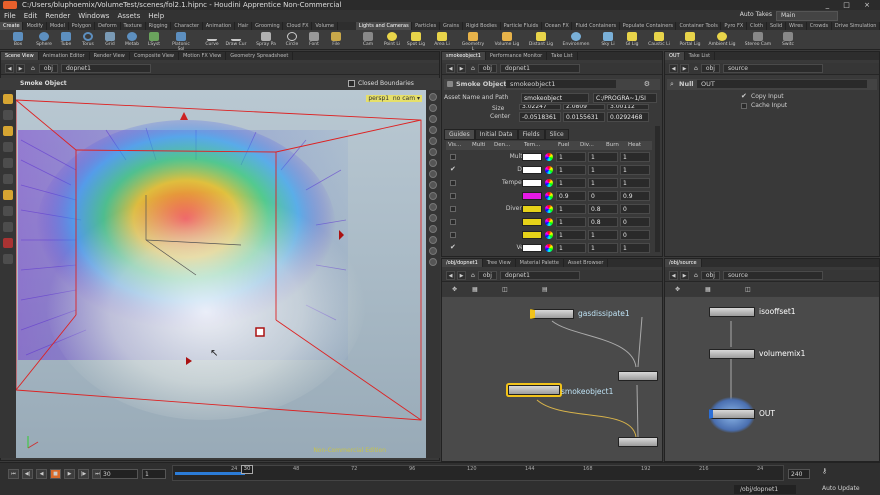 Image resolution: width=880 pixels, height=495 pixels. What do you see at coordinates (675, 56) in the screenshot?
I see `tab-out: OUT` at bounding box center [675, 56].